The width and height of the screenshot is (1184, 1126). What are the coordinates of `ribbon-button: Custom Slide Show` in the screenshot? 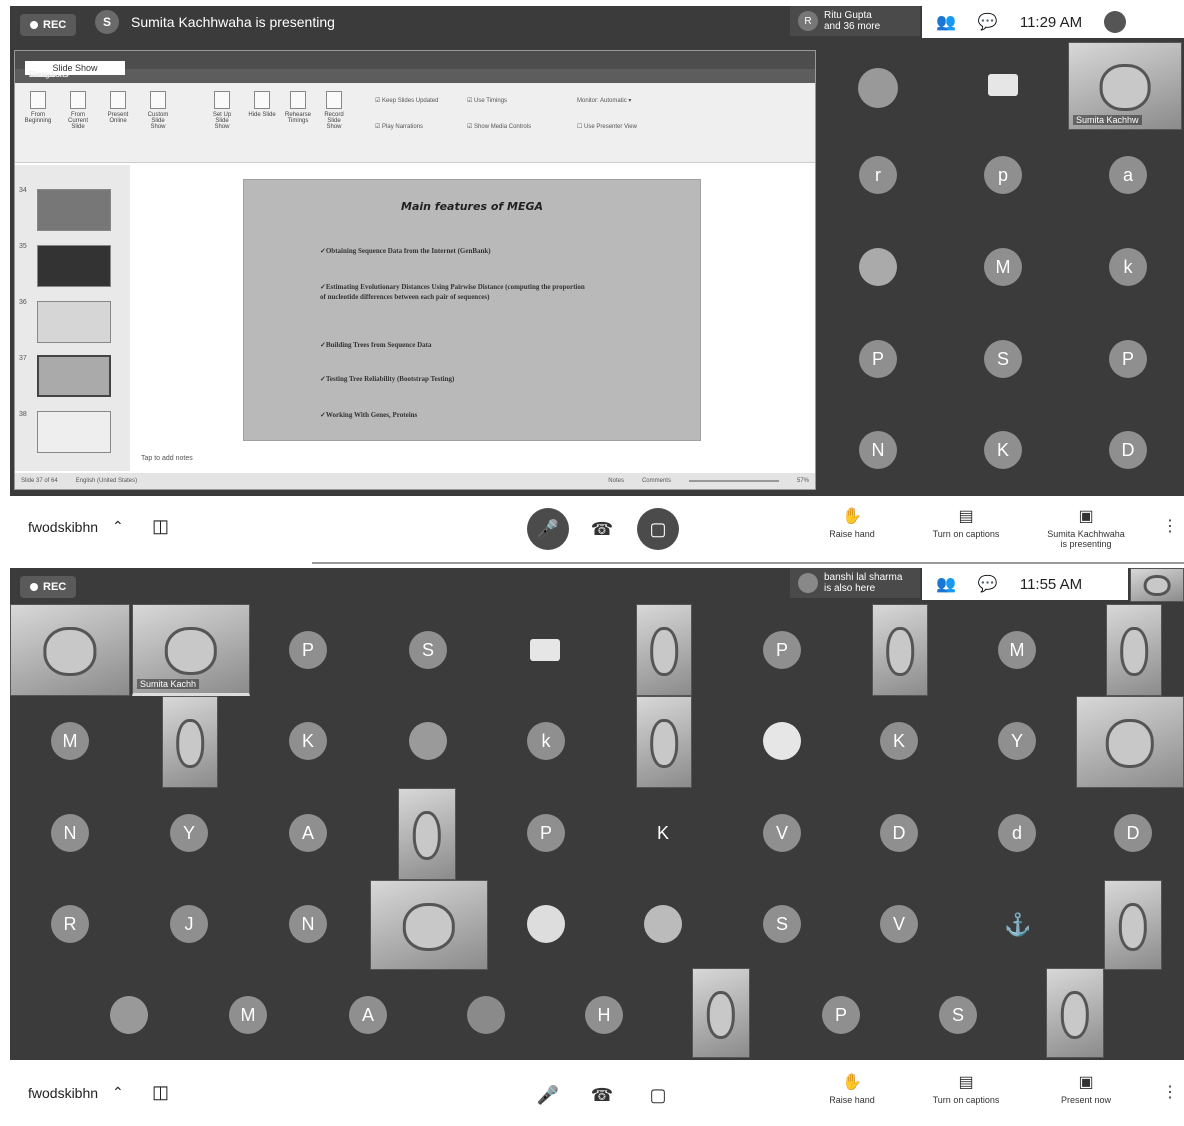 It's located at (158, 110).